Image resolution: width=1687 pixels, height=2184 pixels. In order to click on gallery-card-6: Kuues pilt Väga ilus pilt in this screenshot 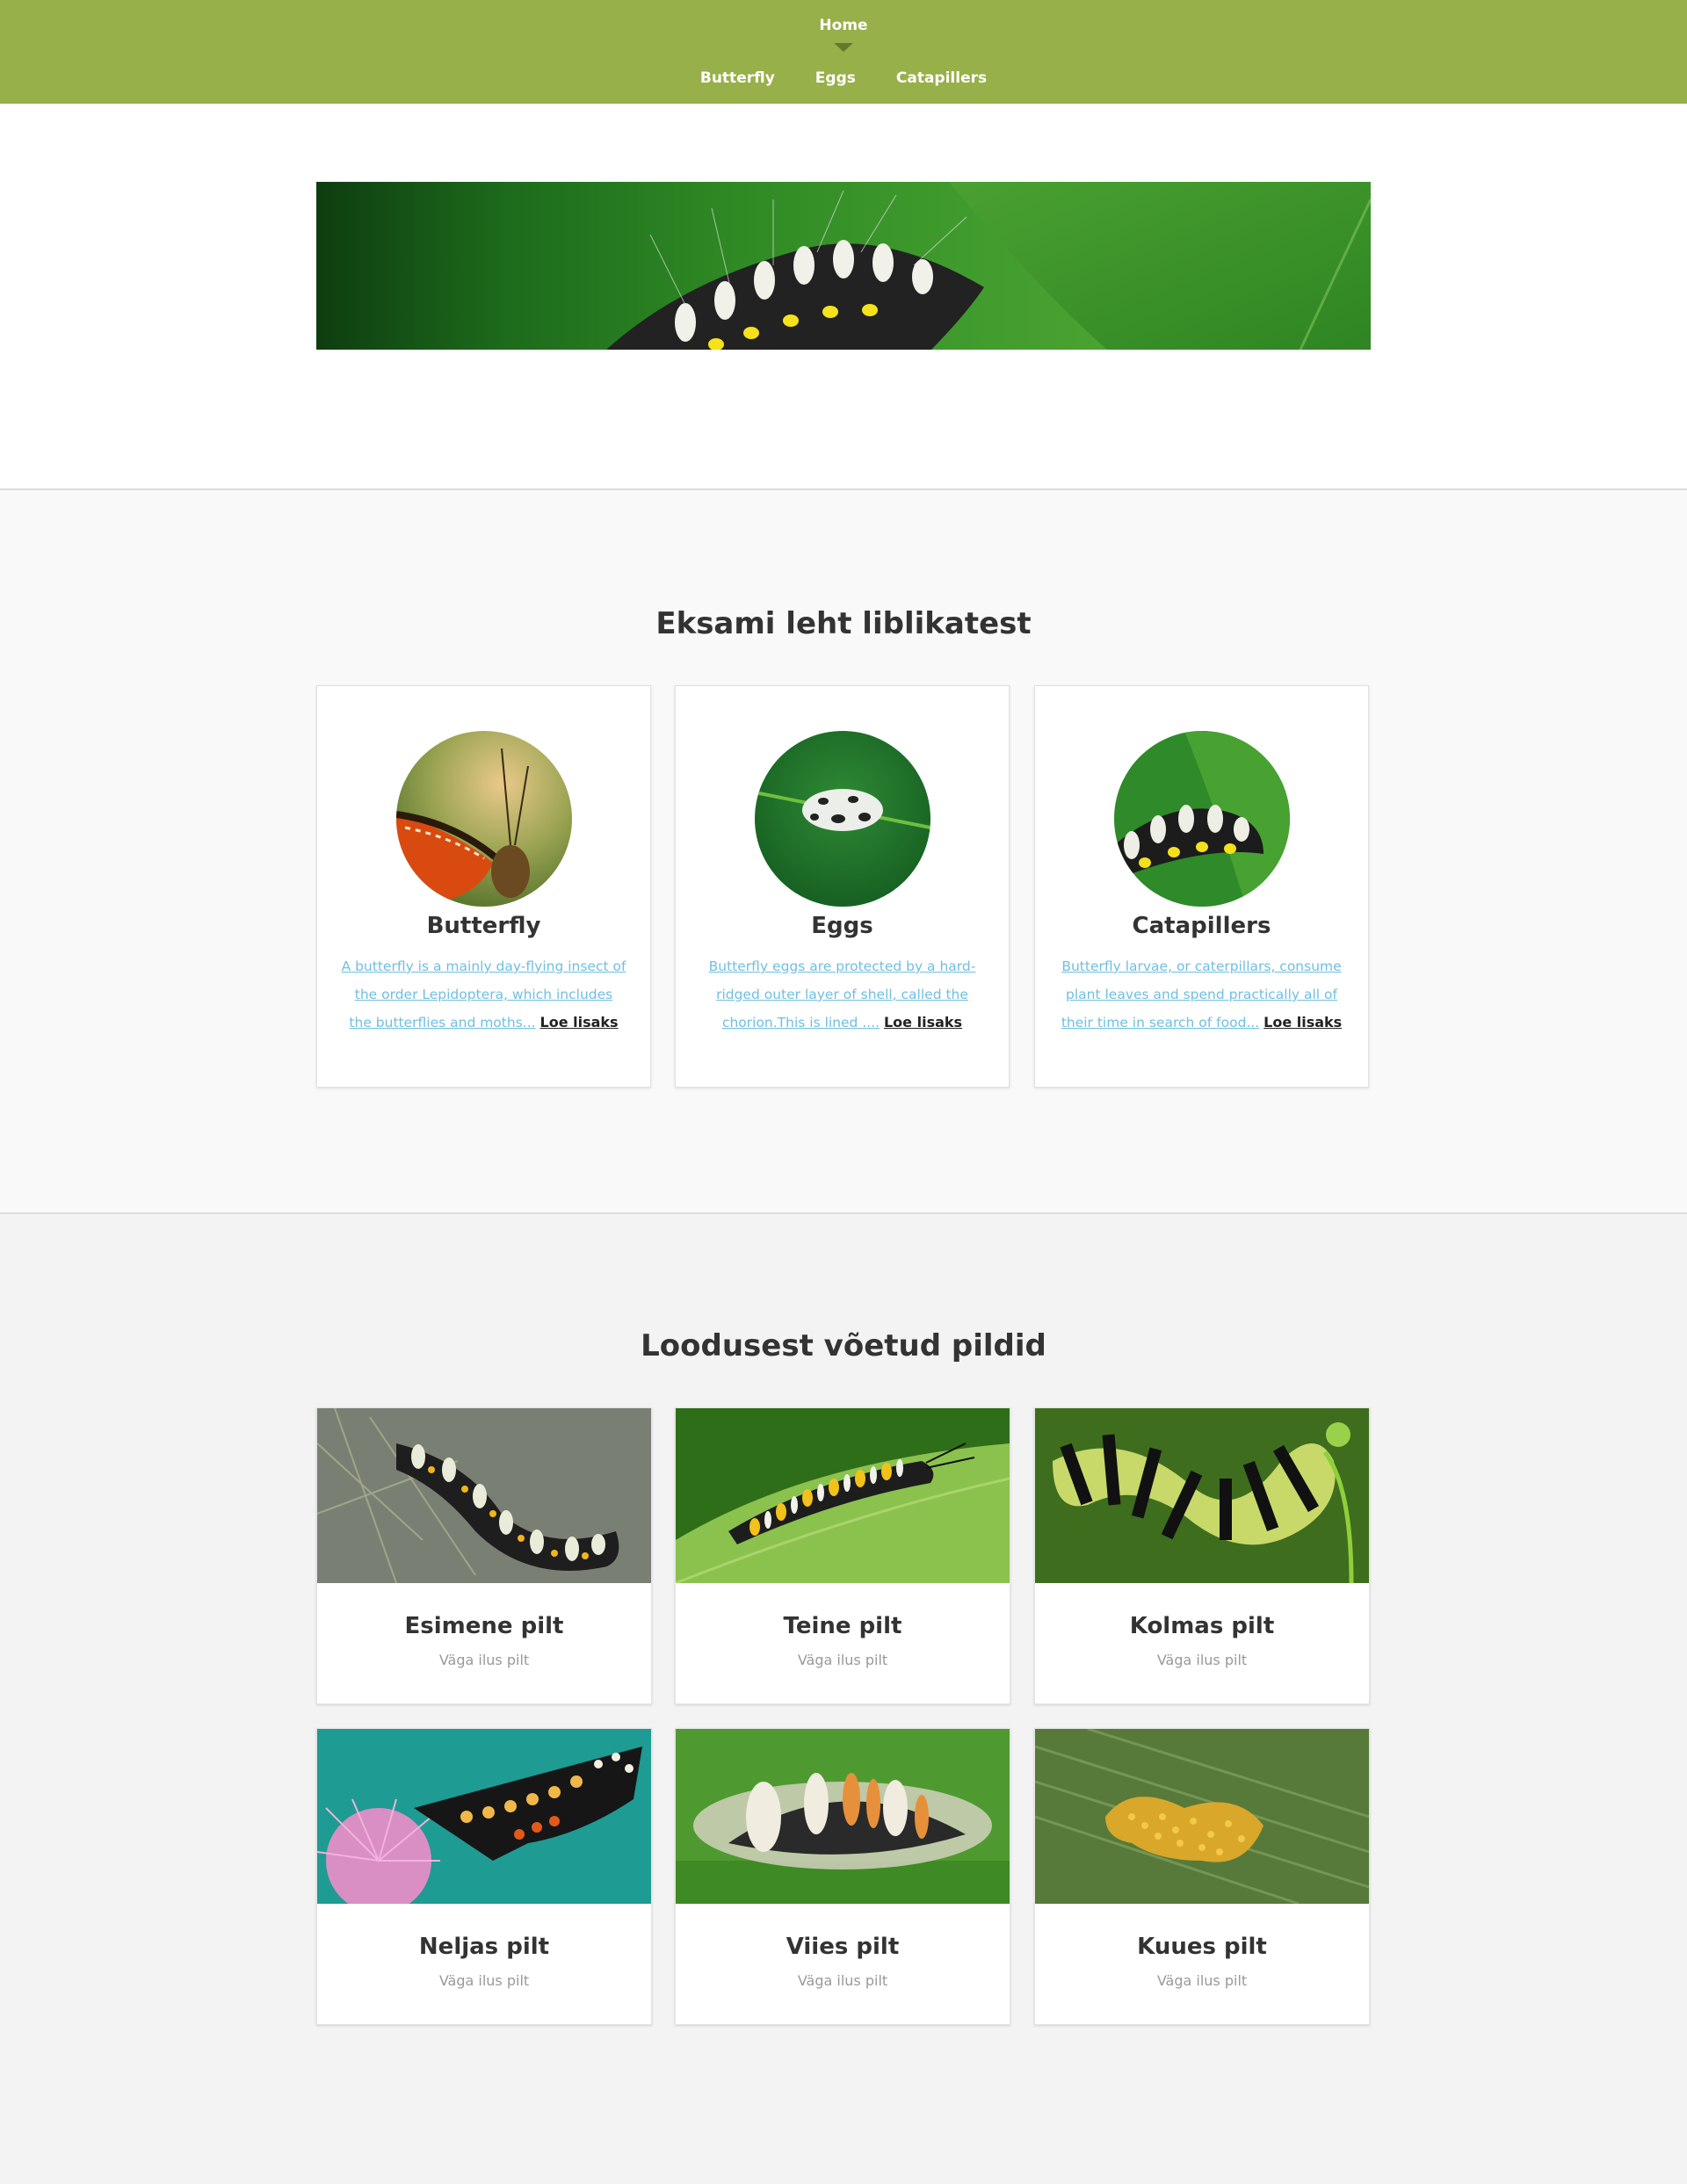, I will do `click(1202, 1876)`.